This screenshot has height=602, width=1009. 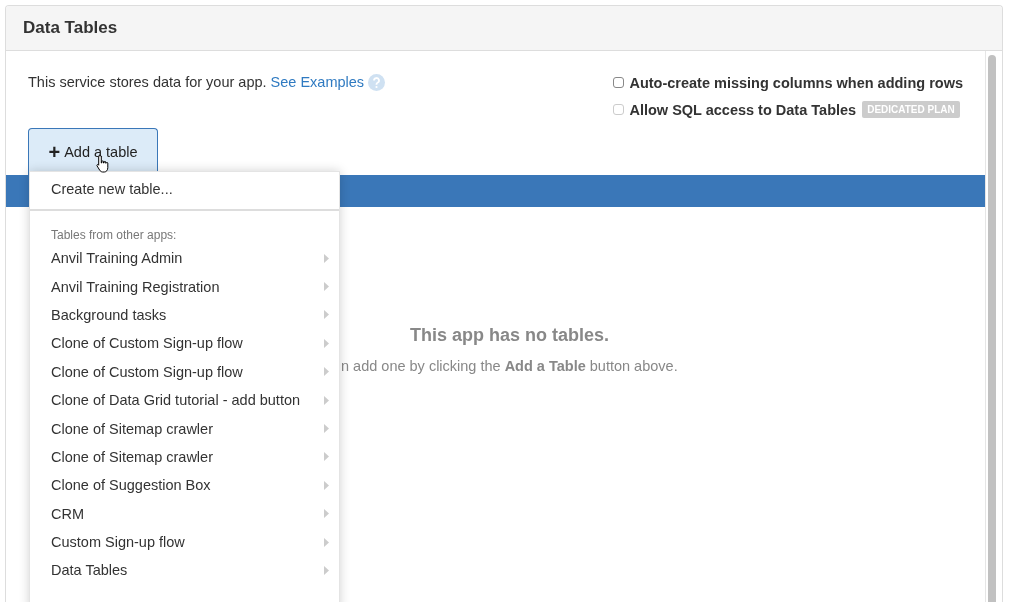 What do you see at coordinates (184, 286) in the screenshot?
I see `menu-item: Anvil Training Registration` at bounding box center [184, 286].